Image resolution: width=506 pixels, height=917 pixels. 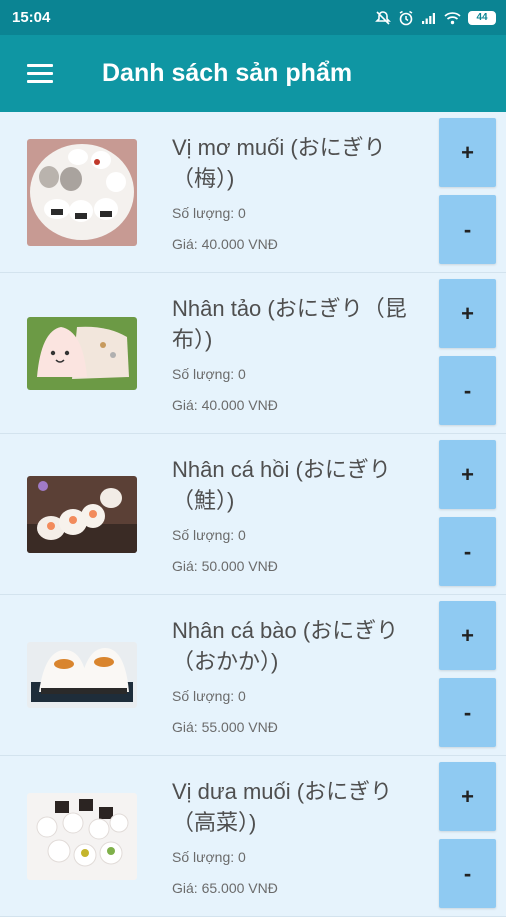 I want to click on product-name: Nhân cá hồi (おにぎり（鮭）), so click(x=281, y=485).